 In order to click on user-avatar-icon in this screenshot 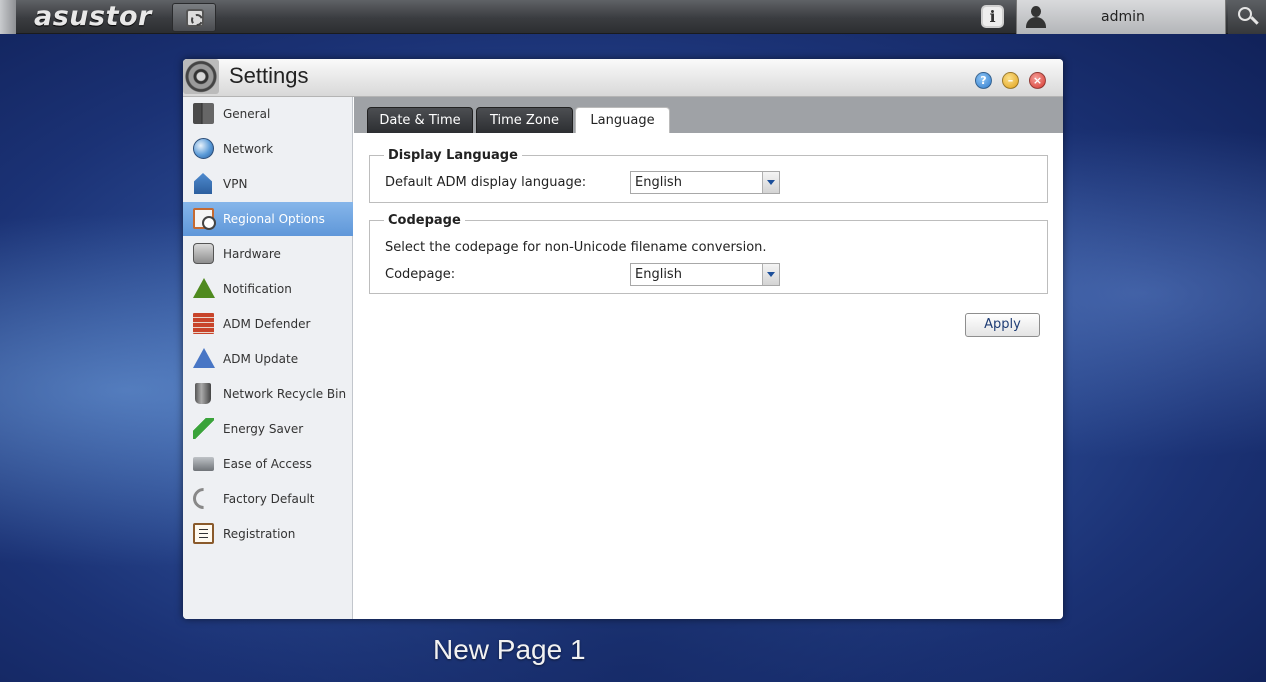, I will do `click(1036, 17)`.